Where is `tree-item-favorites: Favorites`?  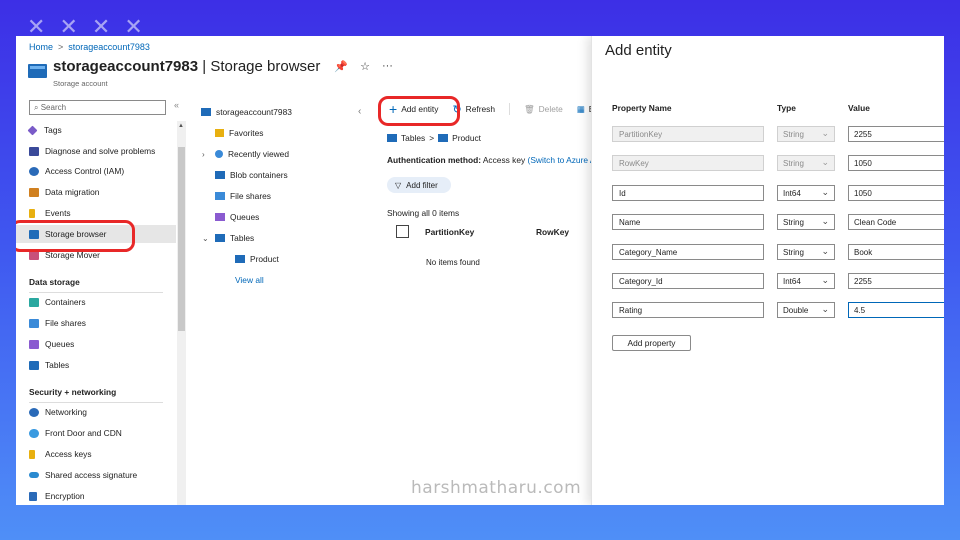
tree-item-favorites: Favorites is located at coordinates (239, 133).